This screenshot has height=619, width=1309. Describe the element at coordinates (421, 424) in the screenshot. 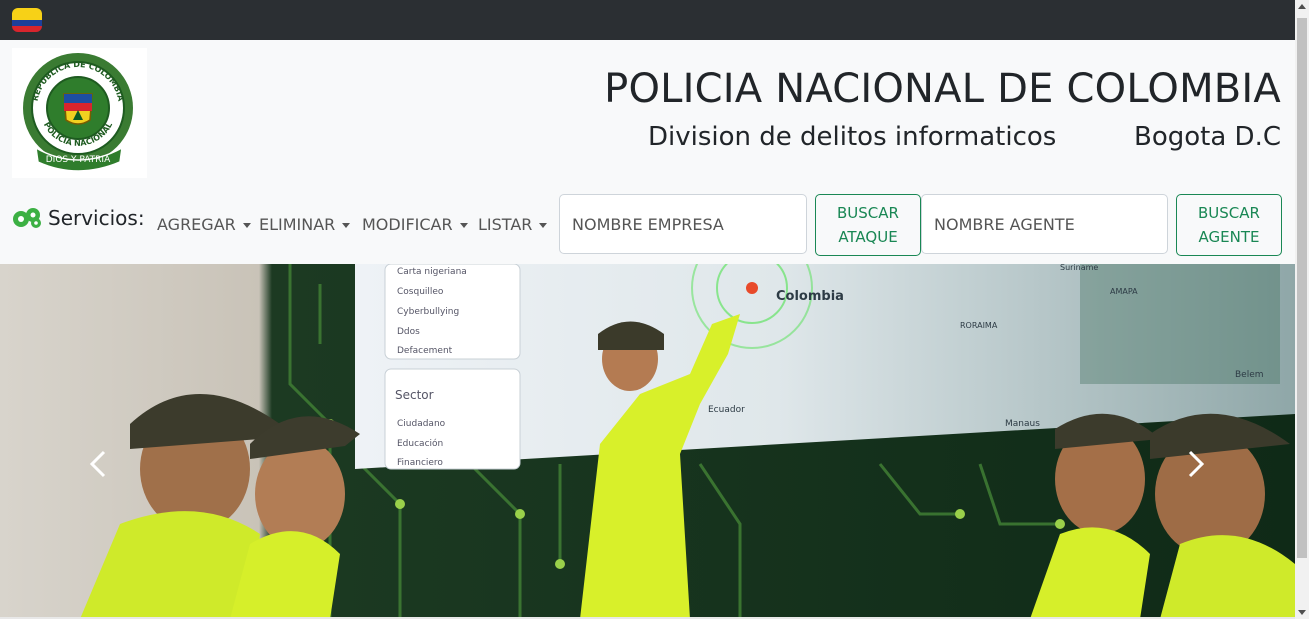

I see `screen-sector-1: Ciudadano` at that location.